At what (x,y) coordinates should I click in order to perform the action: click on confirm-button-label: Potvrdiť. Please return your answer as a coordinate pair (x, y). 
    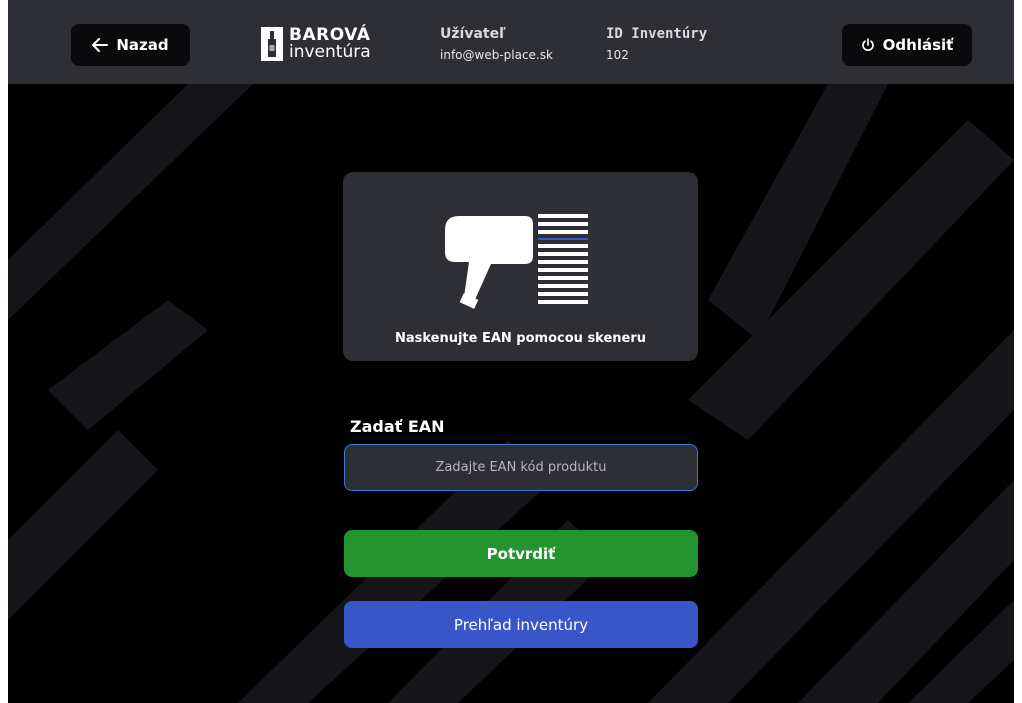
    Looking at the image, I should click on (521, 553).